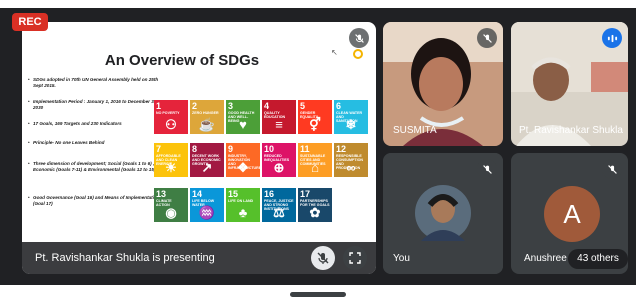 The image size is (636, 297). What do you see at coordinates (243, 167) in the screenshot?
I see `cubes-icon: ❖` at bounding box center [243, 167].